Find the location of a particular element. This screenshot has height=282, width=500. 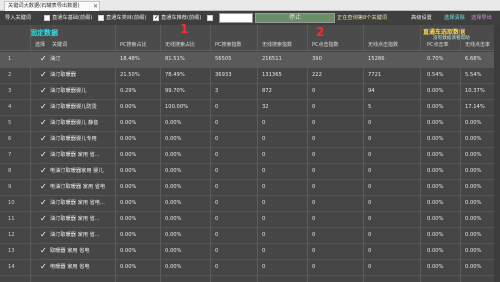

metric-cell: 7721 is located at coordinates (375, 75).